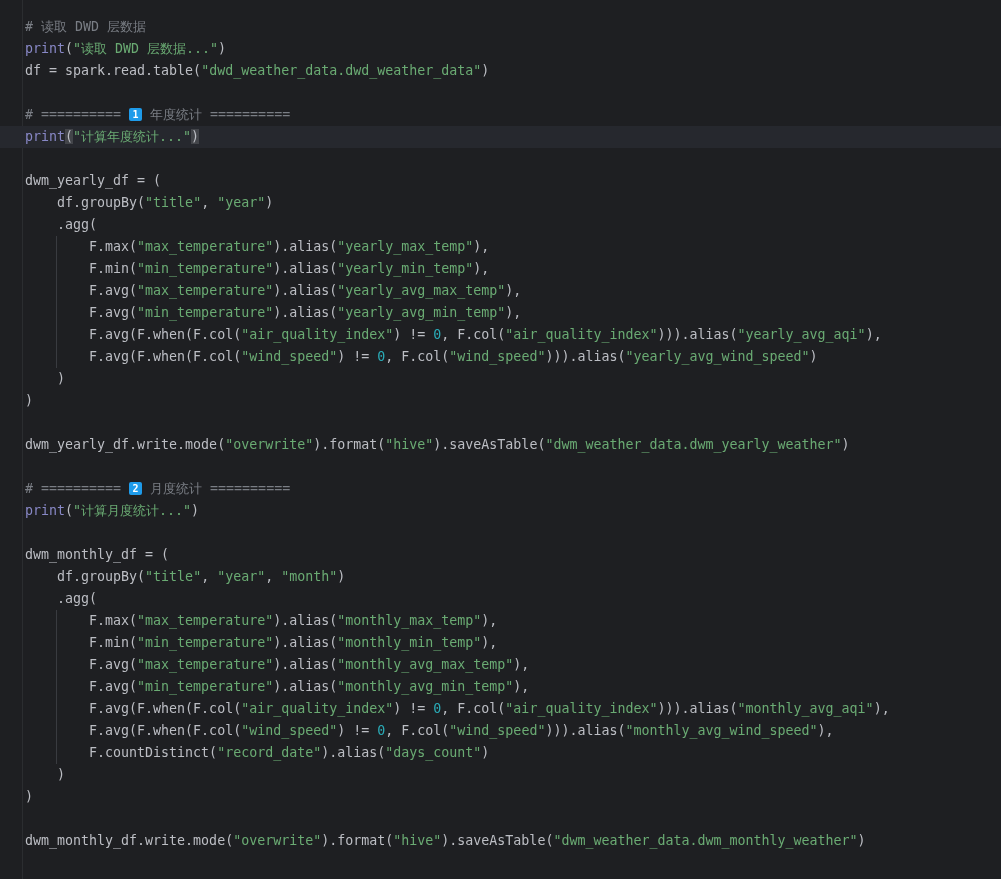 Image resolution: width=1001 pixels, height=879 pixels. What do you see at coordinates (437, 444) in the screenshot?
I see `code-line: dwm_yearly_df.write.mode("overwrite").format("hive").saveAsTable("dwm_weather_data.dwm_yearly_weather")` at bounding box center [437, 444].